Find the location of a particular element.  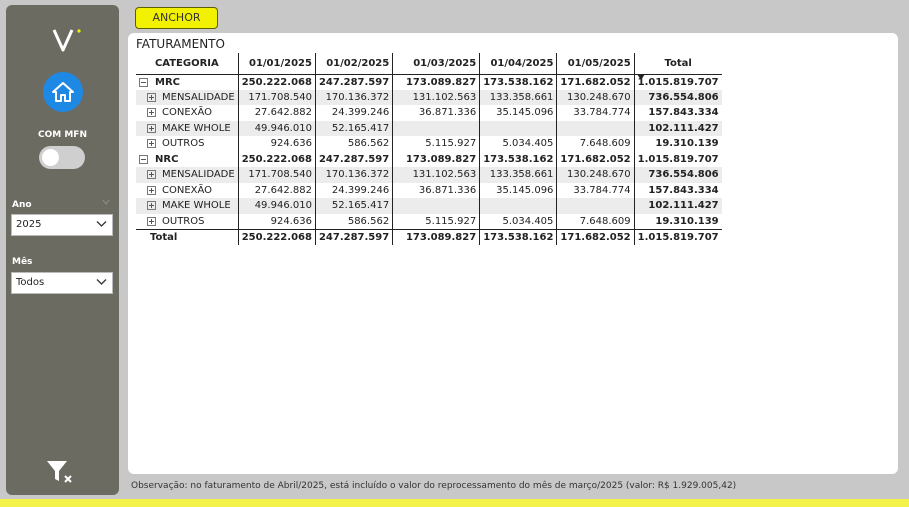

row-label-wrap: NRC is located at coordinates (187, 159).